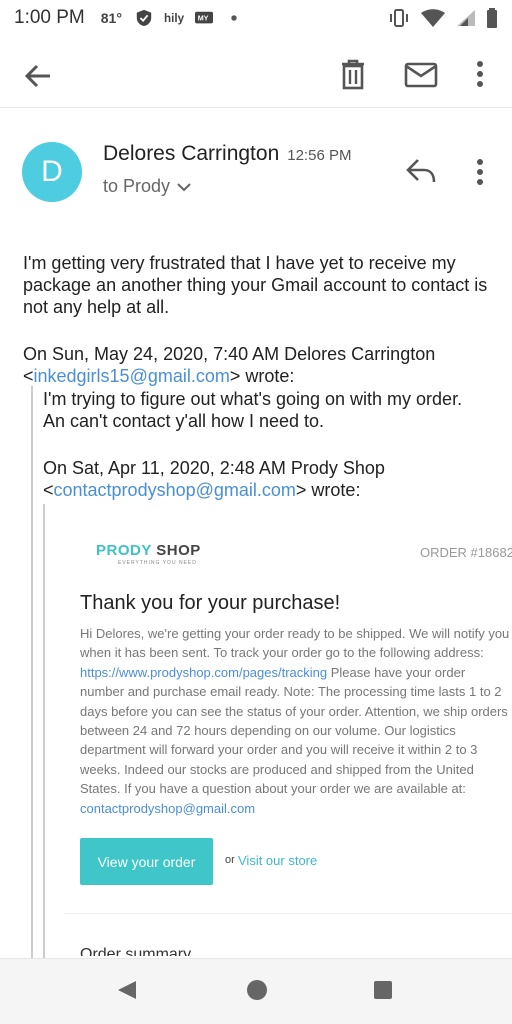 The height and width of the screenshot is (1024, 512). I want to click on system-nav-bar, so click(256, 991).